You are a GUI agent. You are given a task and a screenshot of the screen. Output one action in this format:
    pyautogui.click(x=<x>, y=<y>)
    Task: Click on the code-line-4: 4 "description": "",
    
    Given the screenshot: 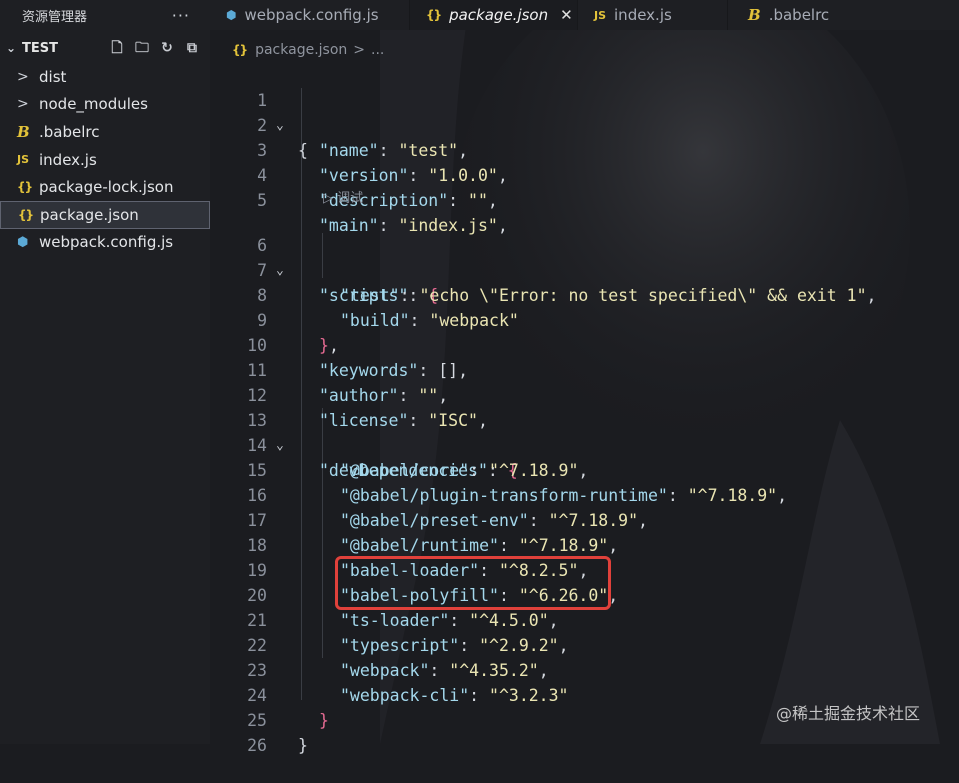 What is the action you would take?
    pyautogui.click(x=584, y=174)
    